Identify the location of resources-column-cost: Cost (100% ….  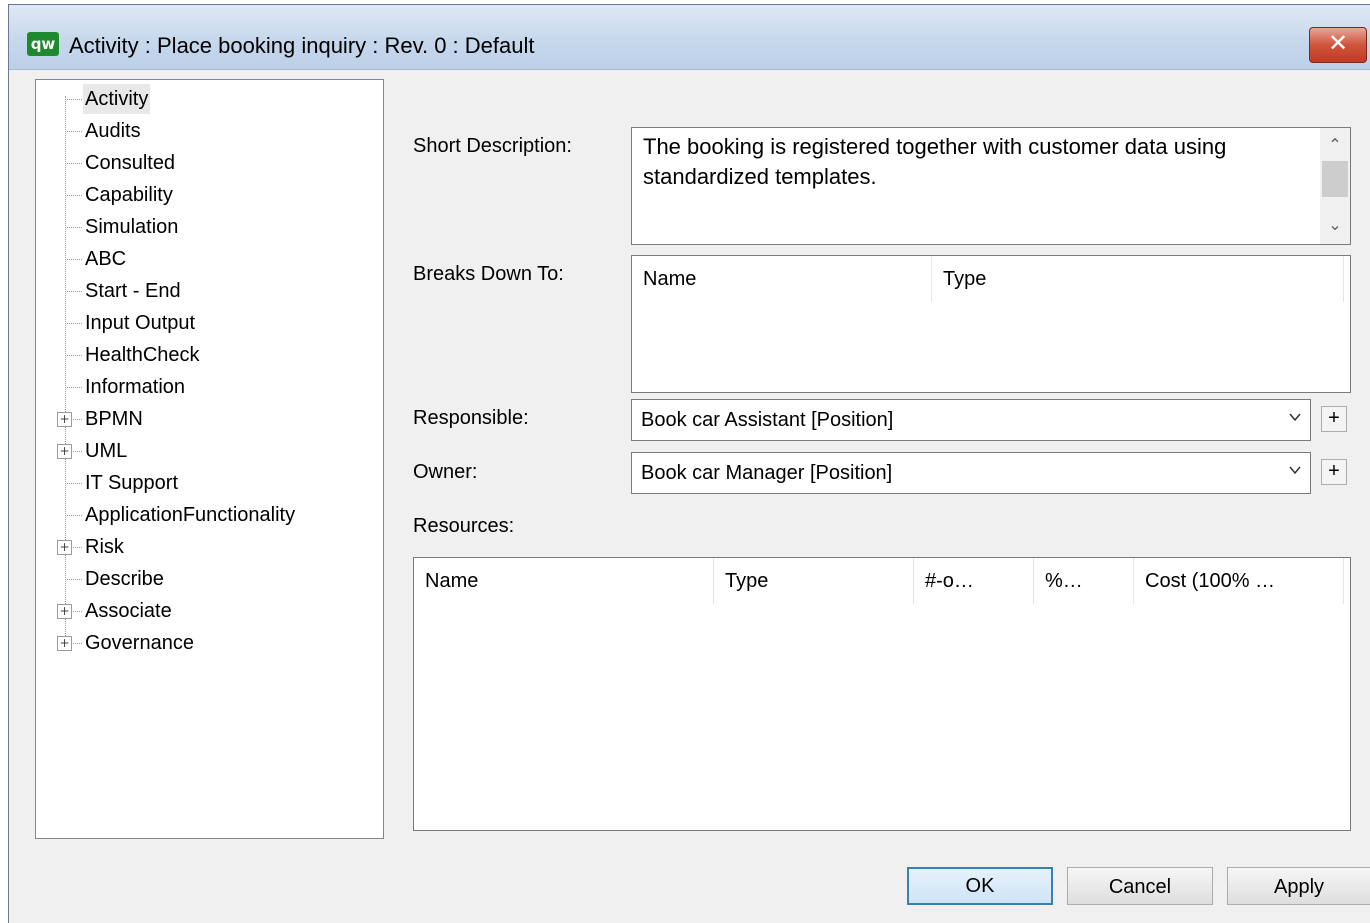
(1239, 581).